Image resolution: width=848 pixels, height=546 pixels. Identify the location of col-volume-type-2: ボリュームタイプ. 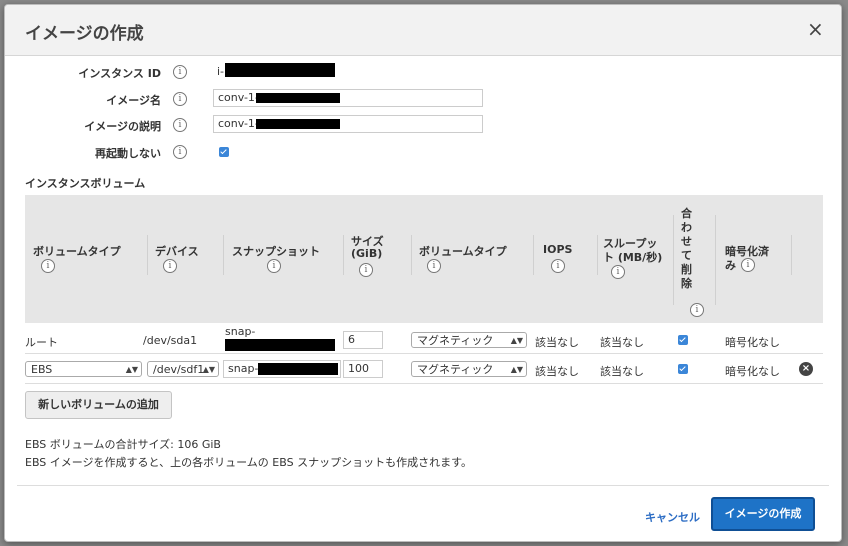
(463, 251).